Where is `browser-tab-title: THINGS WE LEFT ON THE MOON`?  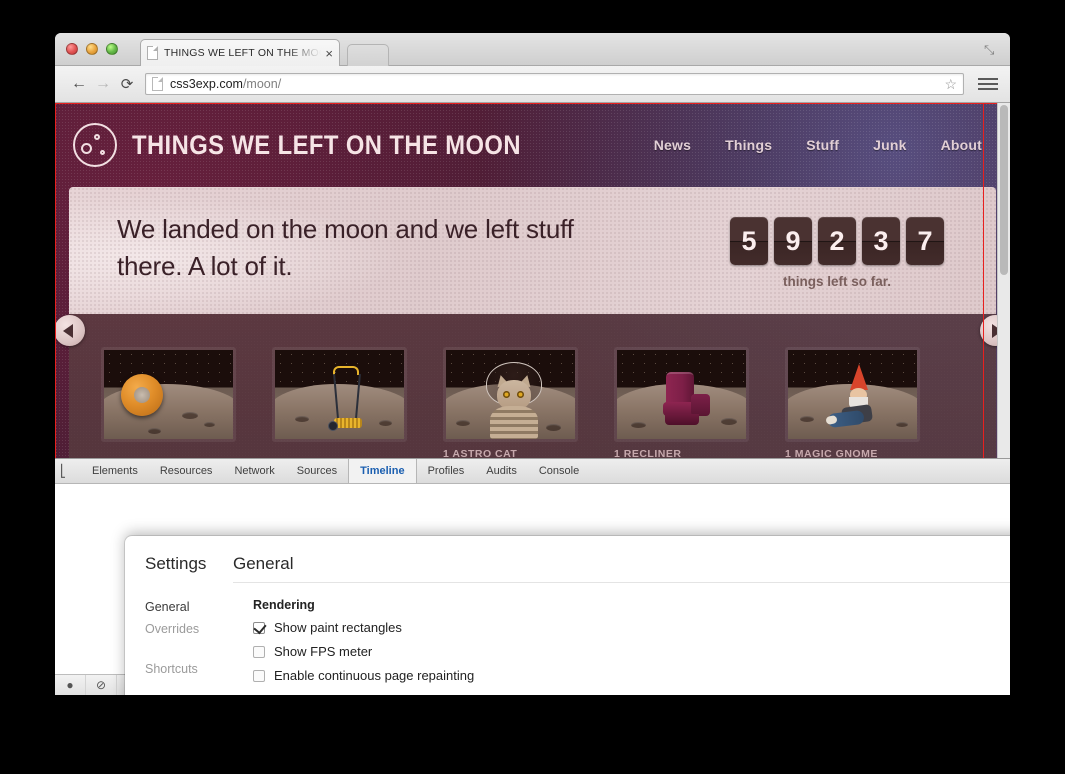 browser-tab-title: THINGS WE LEFT ON THE MOON is located at coordinates (243, 53).